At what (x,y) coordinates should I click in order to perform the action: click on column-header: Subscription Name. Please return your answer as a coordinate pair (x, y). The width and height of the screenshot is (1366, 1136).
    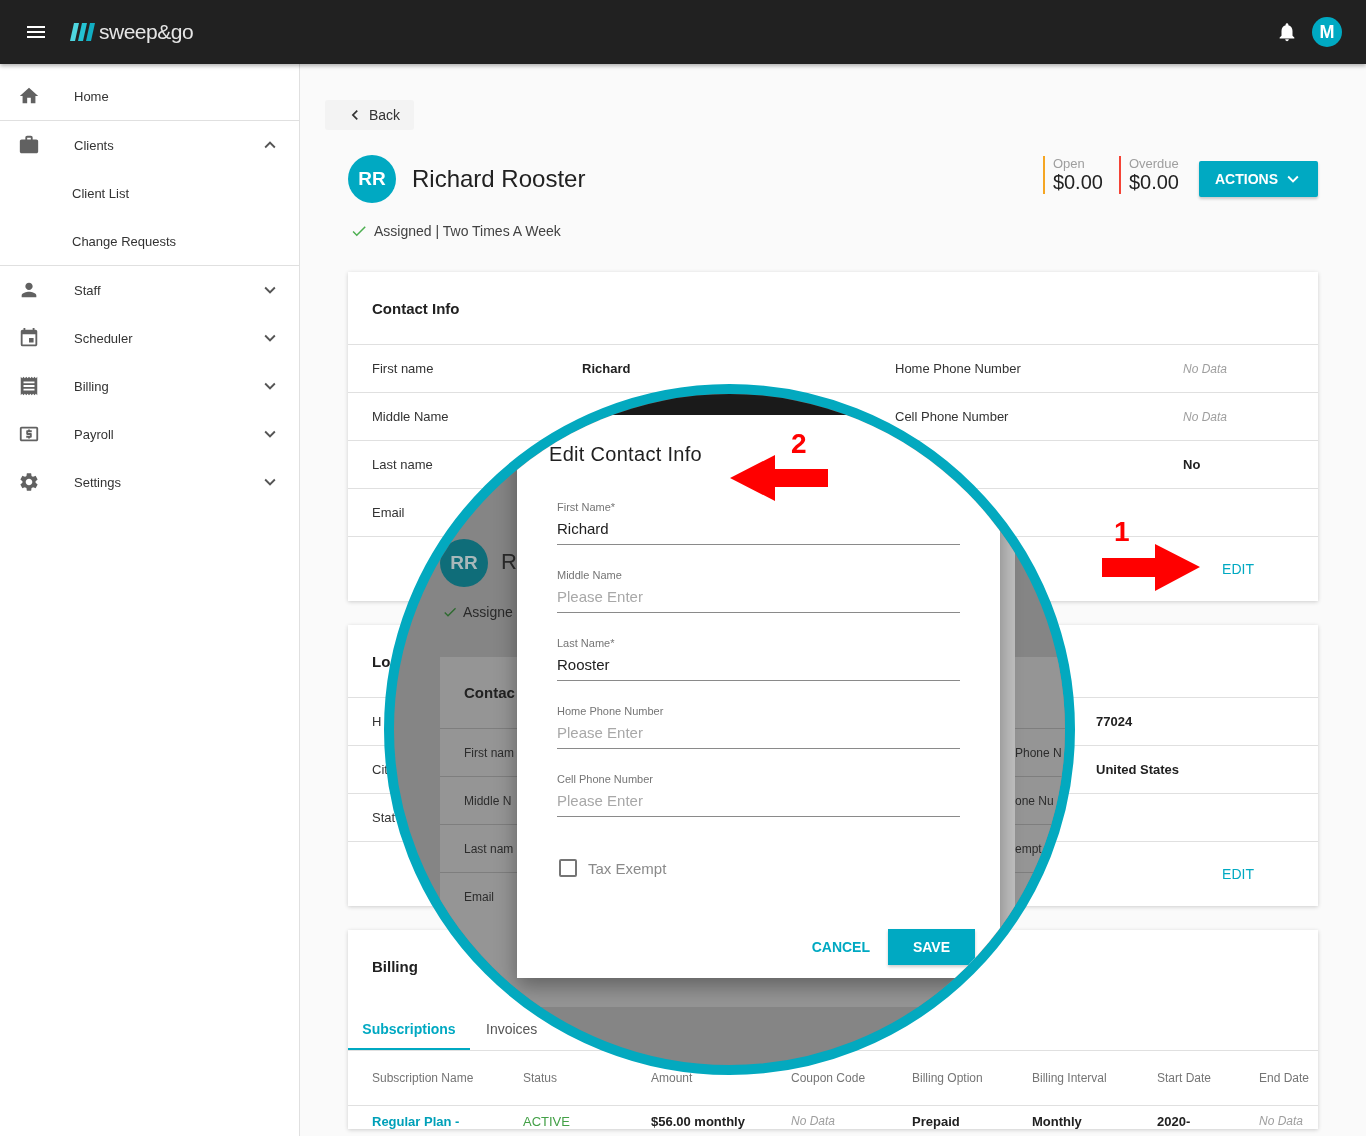
    Looking at the image, I should click on (423, 1078).